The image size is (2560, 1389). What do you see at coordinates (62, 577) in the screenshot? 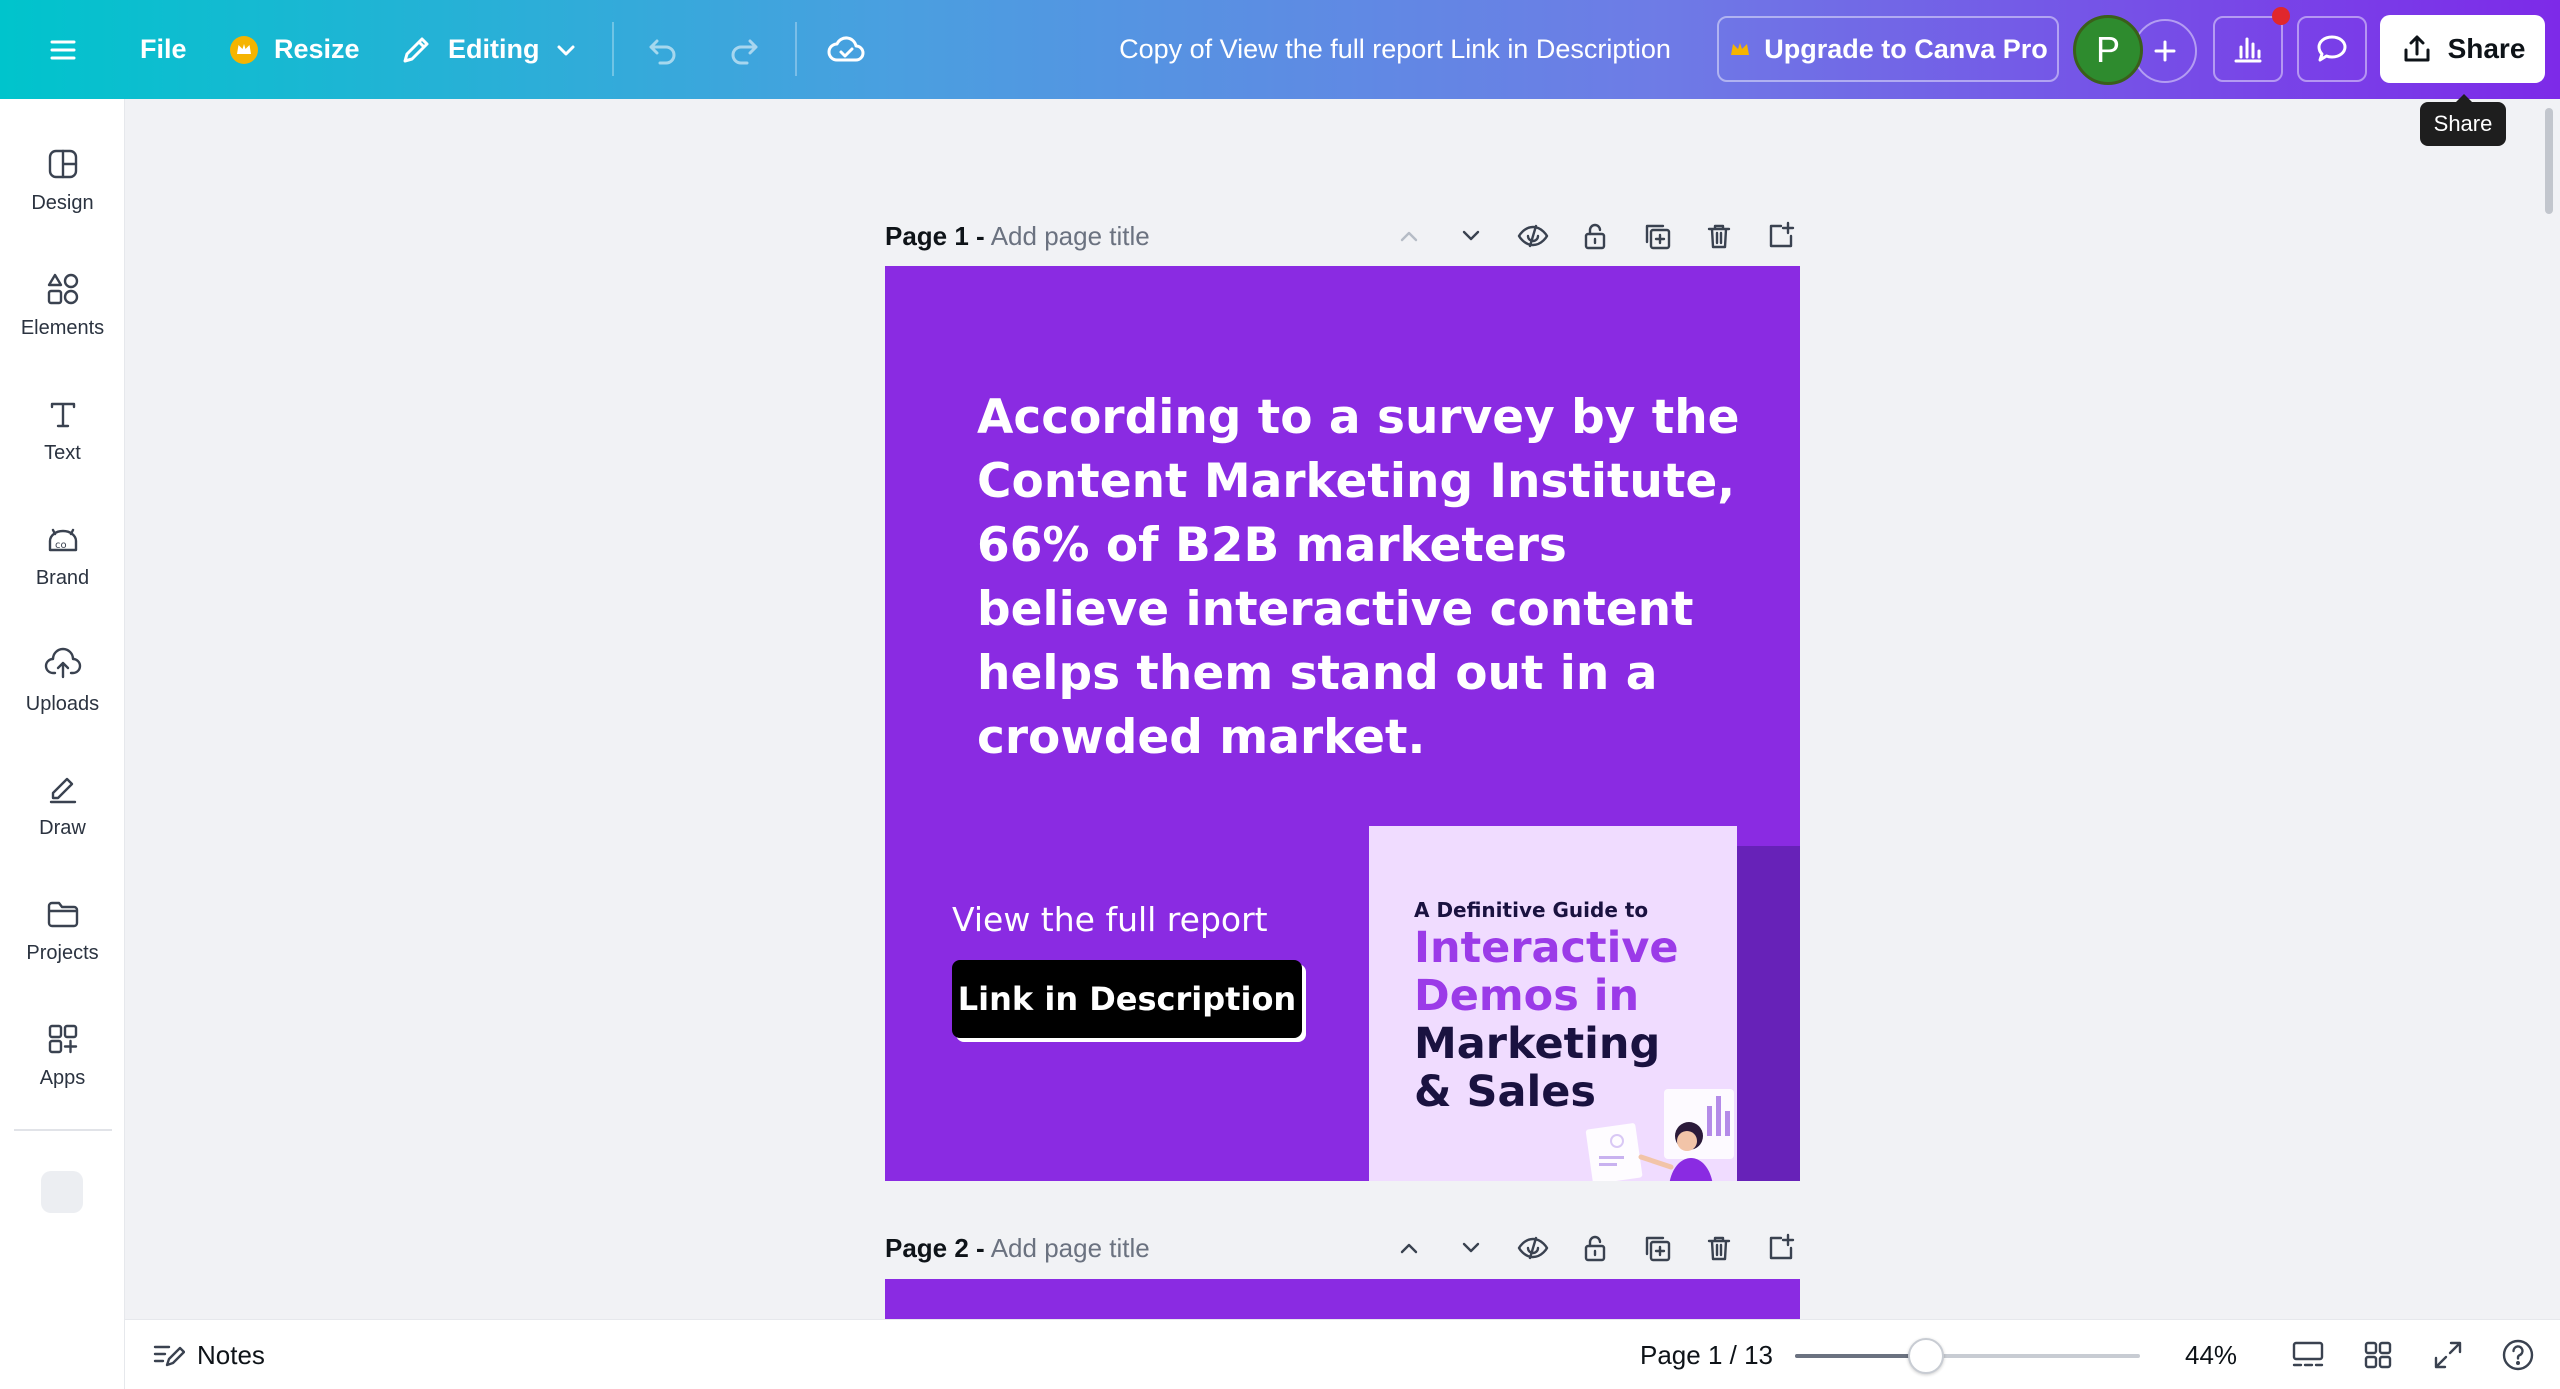
I see `sidebar-item-label: Brand` at bounding box center [62, 577].